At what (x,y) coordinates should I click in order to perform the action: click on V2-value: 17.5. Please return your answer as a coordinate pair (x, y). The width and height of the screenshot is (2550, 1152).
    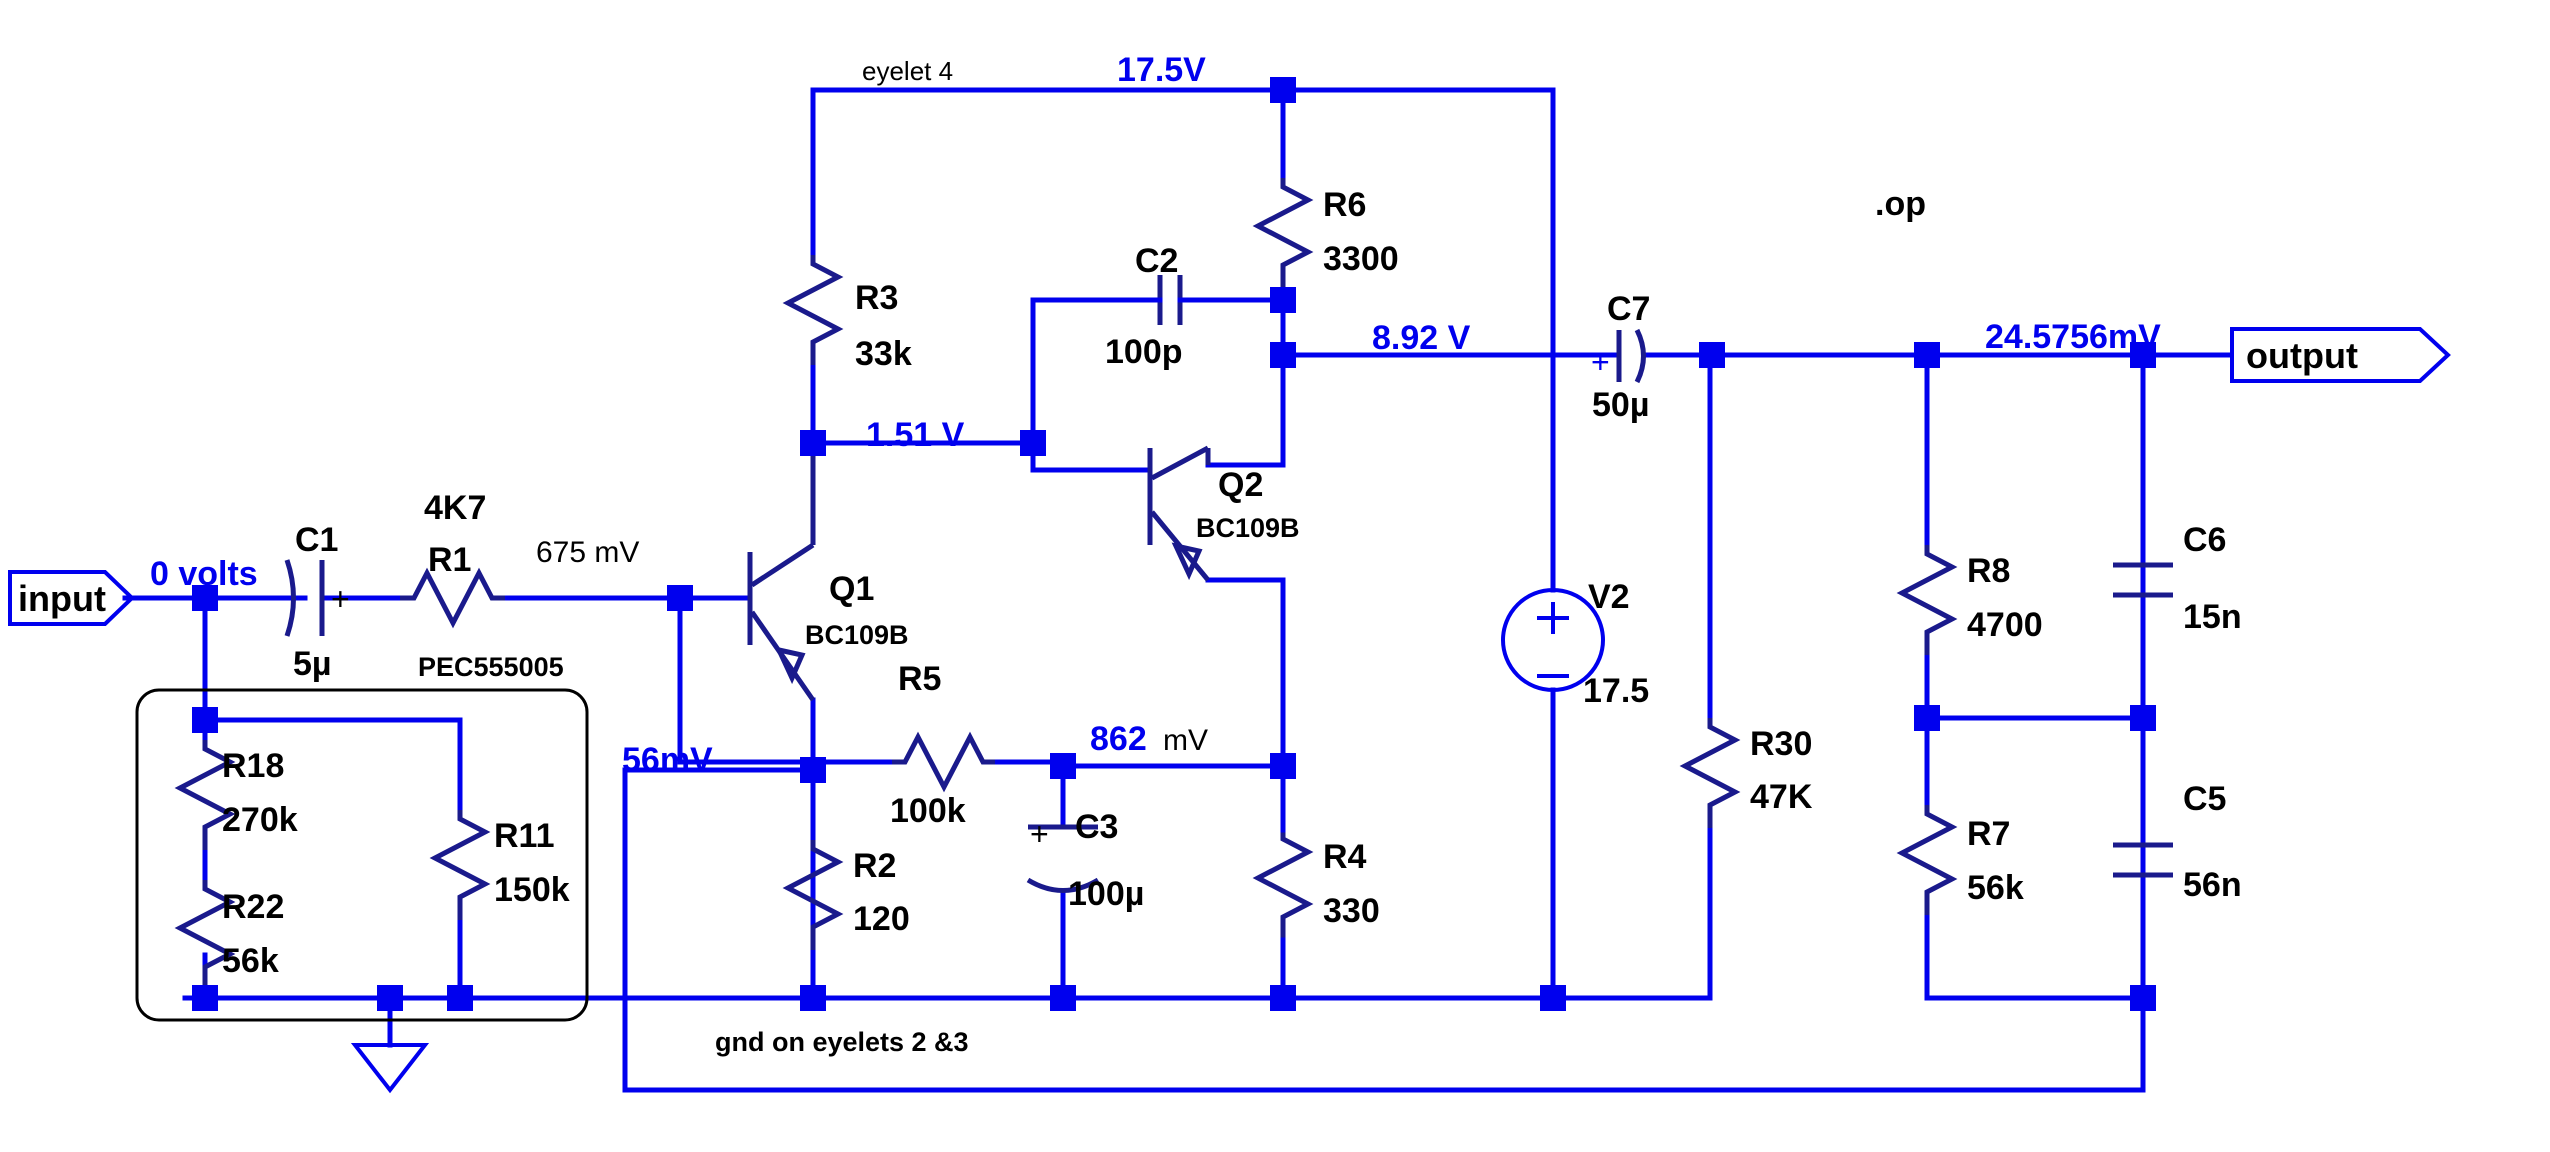
    Looking at the image, I should click on (1616, 691).